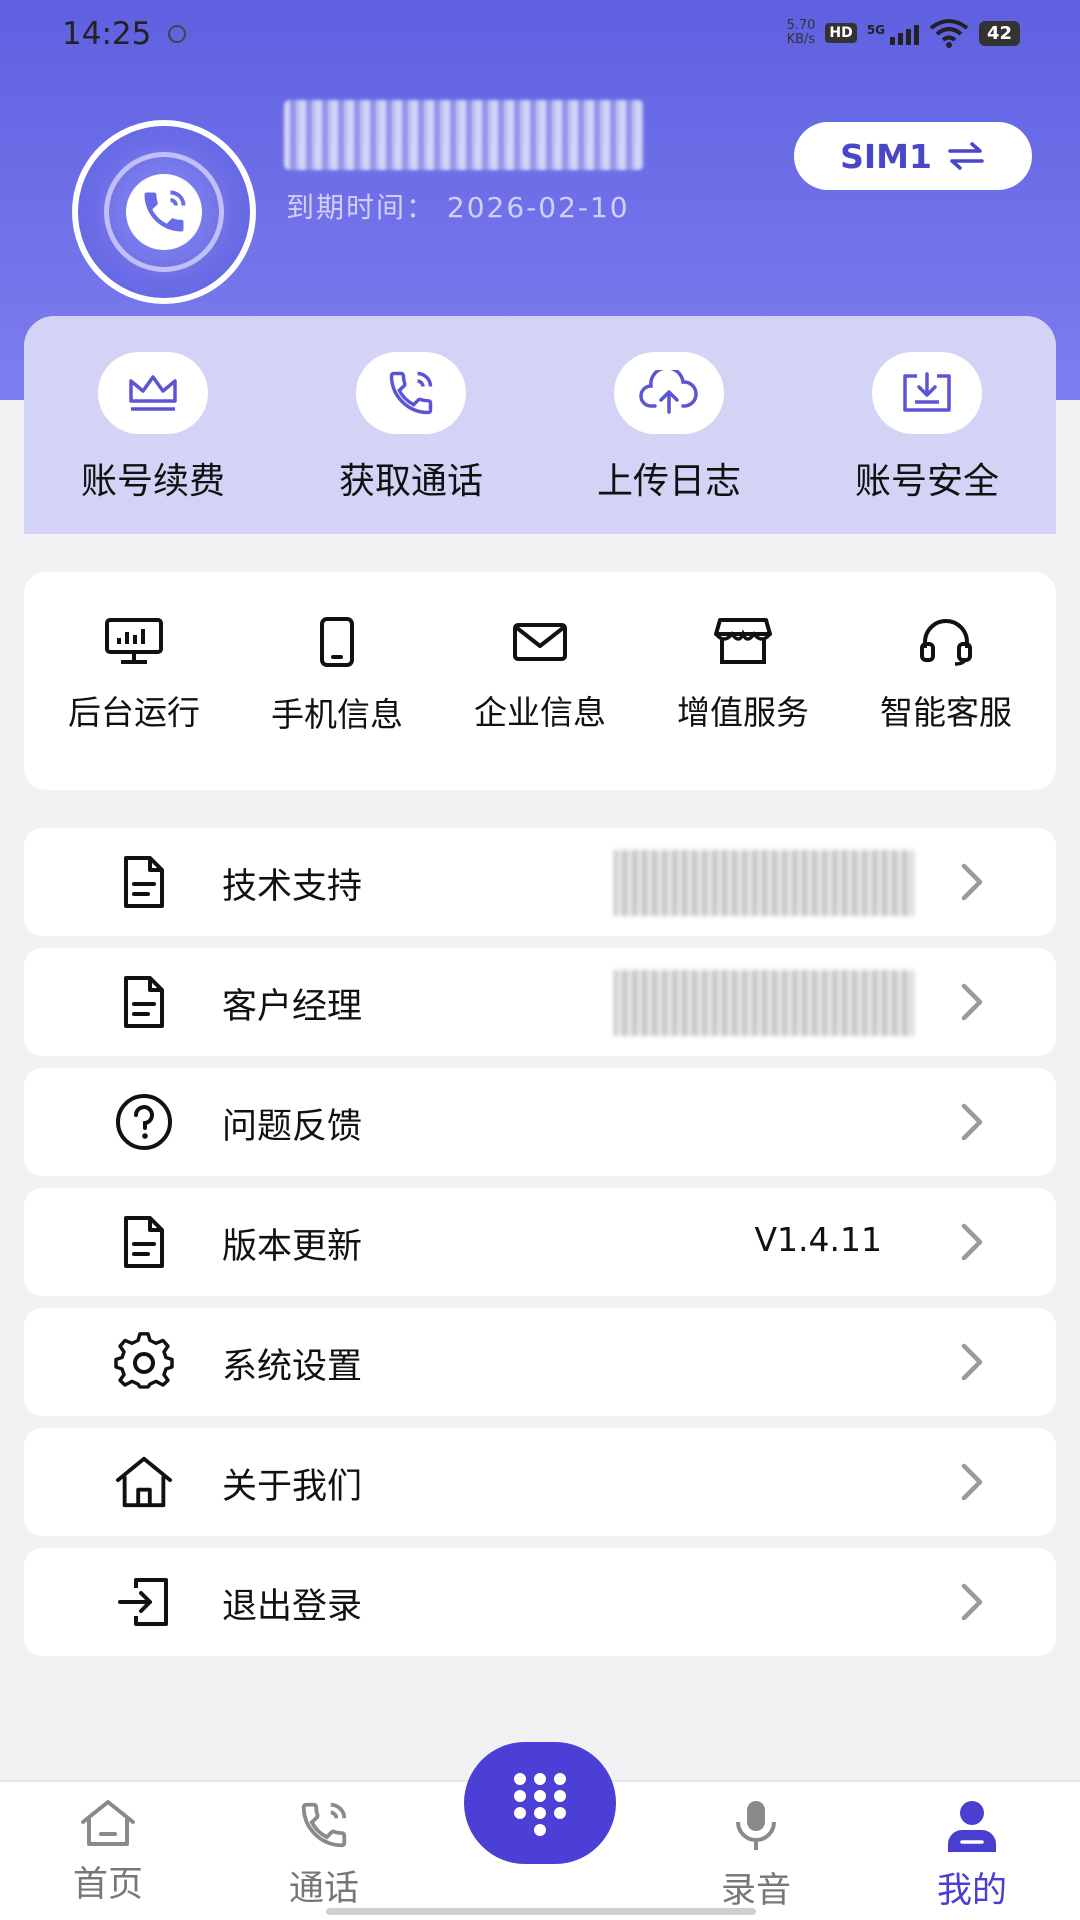 Image resolution: width=1080 pixels, height=1920 pixels. I want to click on cloud-upload-icon, so click(668, 392).